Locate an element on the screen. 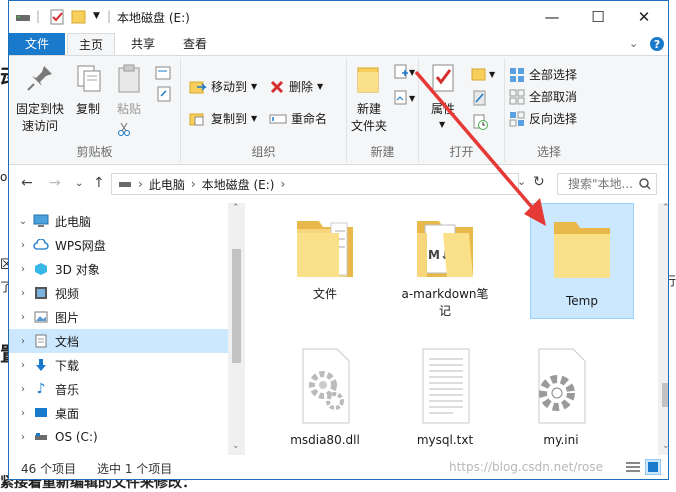 Image resolution: width=676 pixels, height=492 pixels. close-button: ✕ is located at coordinates (644, 17).